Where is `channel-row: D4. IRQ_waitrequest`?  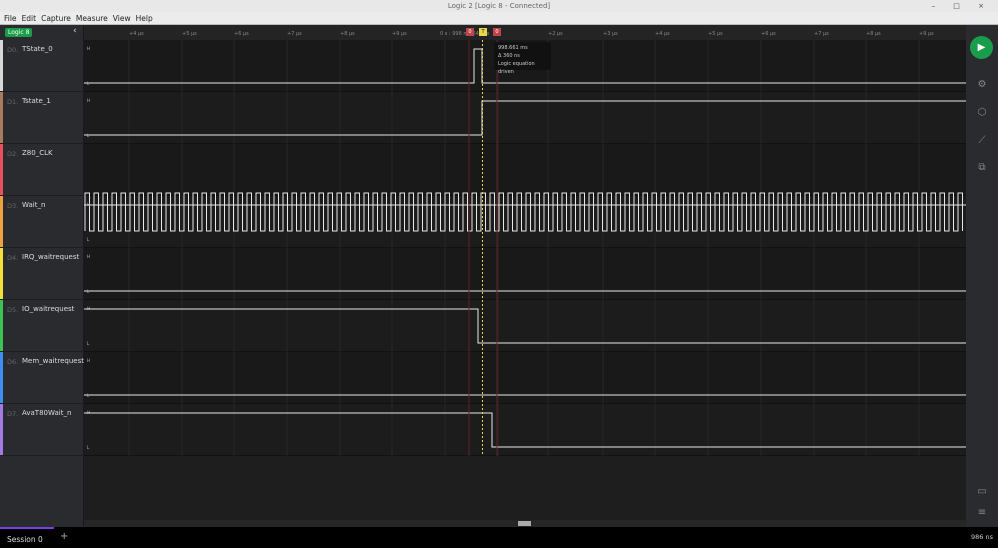 channel-row: D4. IRQ_waitrequest is located at coordinates (42, 274).